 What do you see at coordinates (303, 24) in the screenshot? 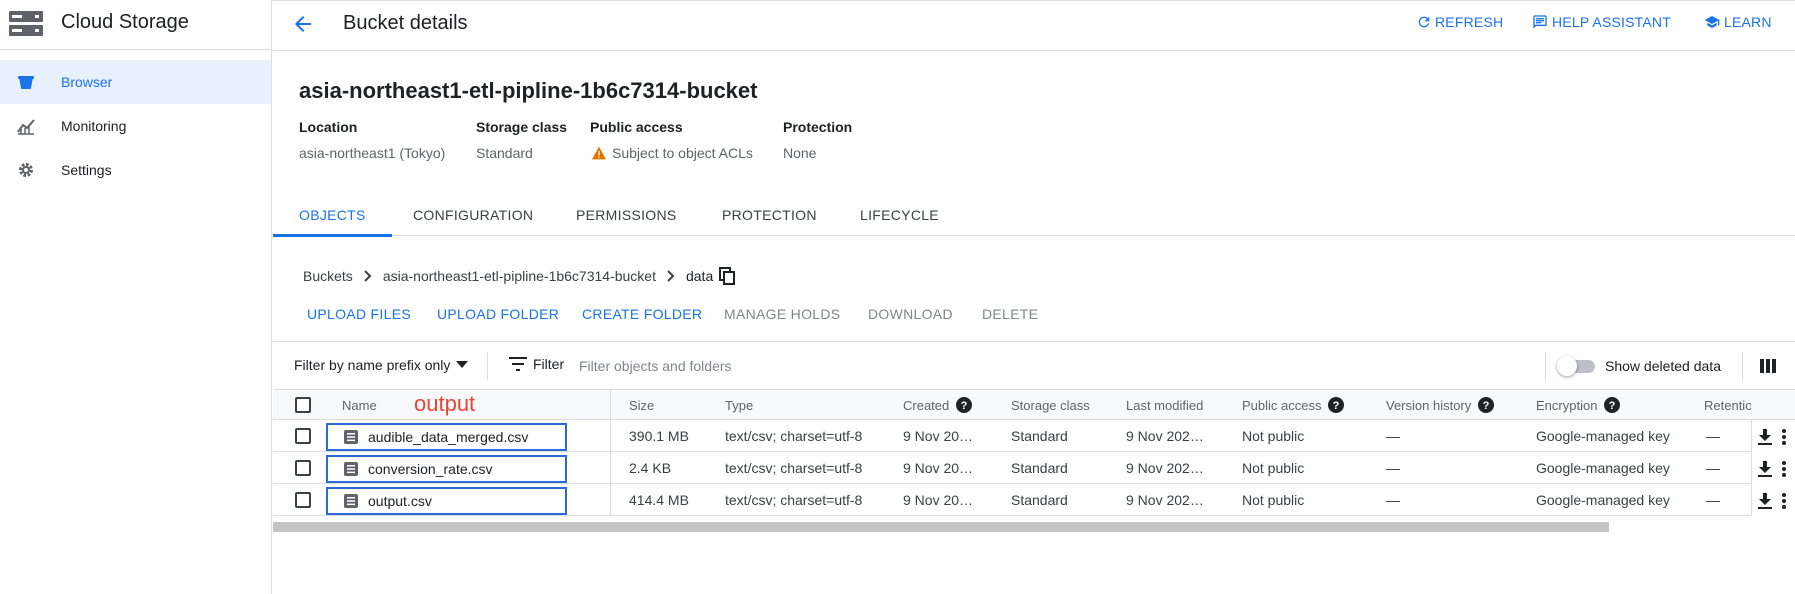
I see `back-arrow-icon` at bounding box center [303, 24].